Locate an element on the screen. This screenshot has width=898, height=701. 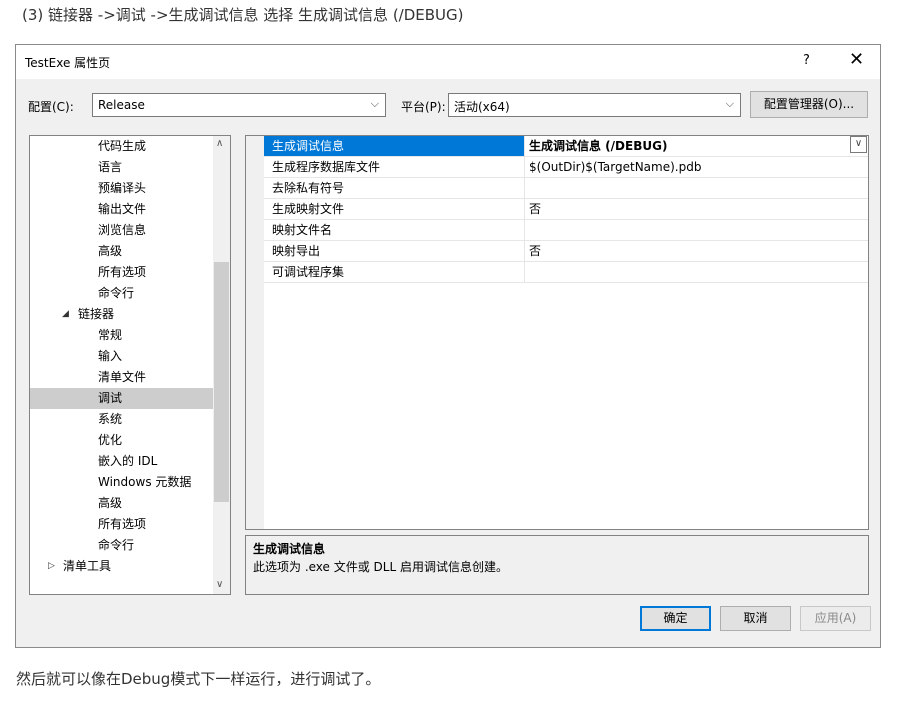
grid-gutter is located at coordinates (255, 332).